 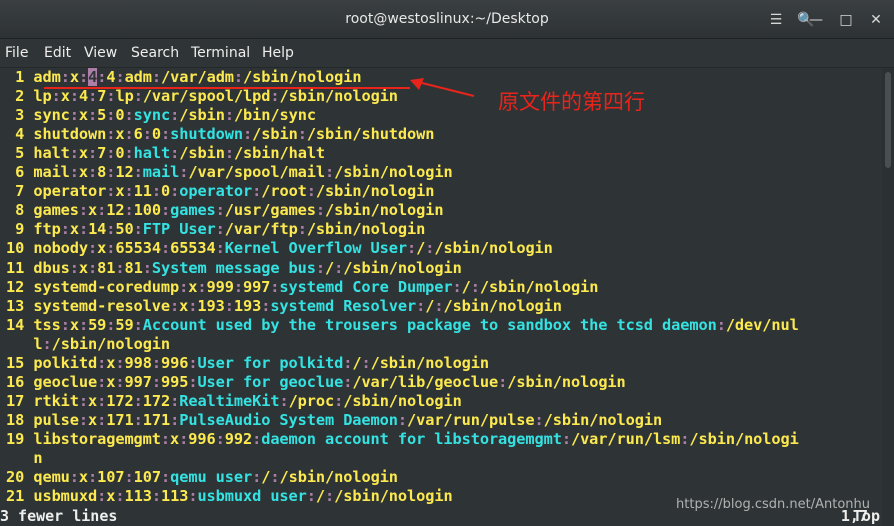 I want to click on annotation-arrow, so click(x=259, y=87).